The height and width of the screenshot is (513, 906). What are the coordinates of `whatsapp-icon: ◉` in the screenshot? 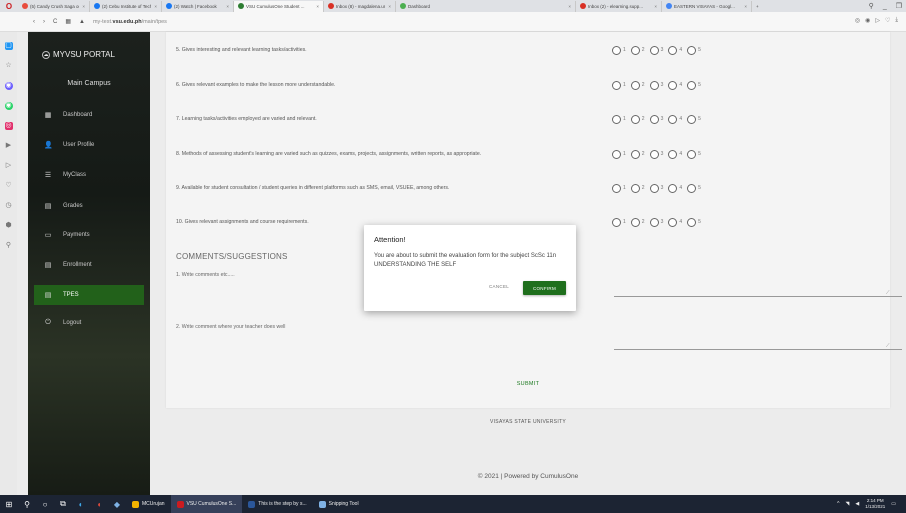 It's located at (8, 106).